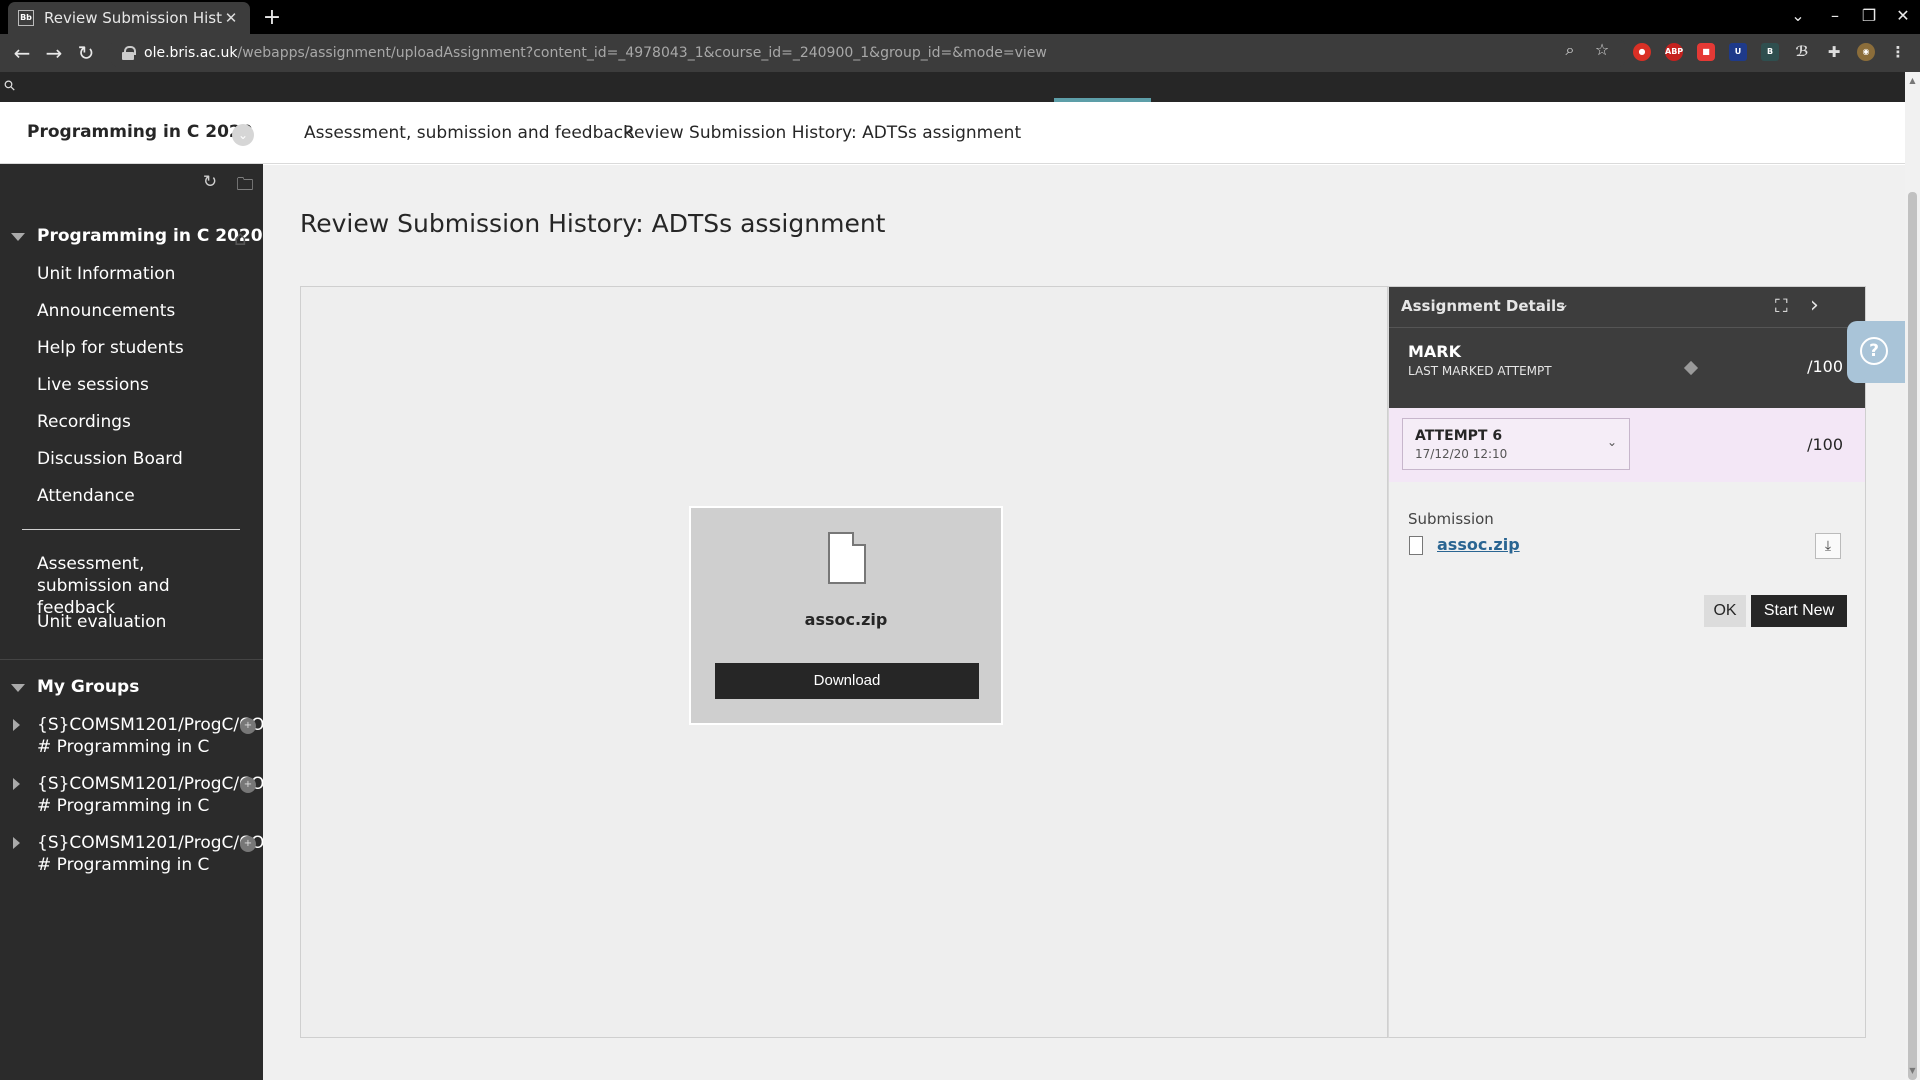 The image size is (1920, 1080). What do you see at coordinates (1480, 371) in the screenshot?
I see `mark-subtitle: LAST MARKED ATTEMPT` at bounding box center [1480, 371].